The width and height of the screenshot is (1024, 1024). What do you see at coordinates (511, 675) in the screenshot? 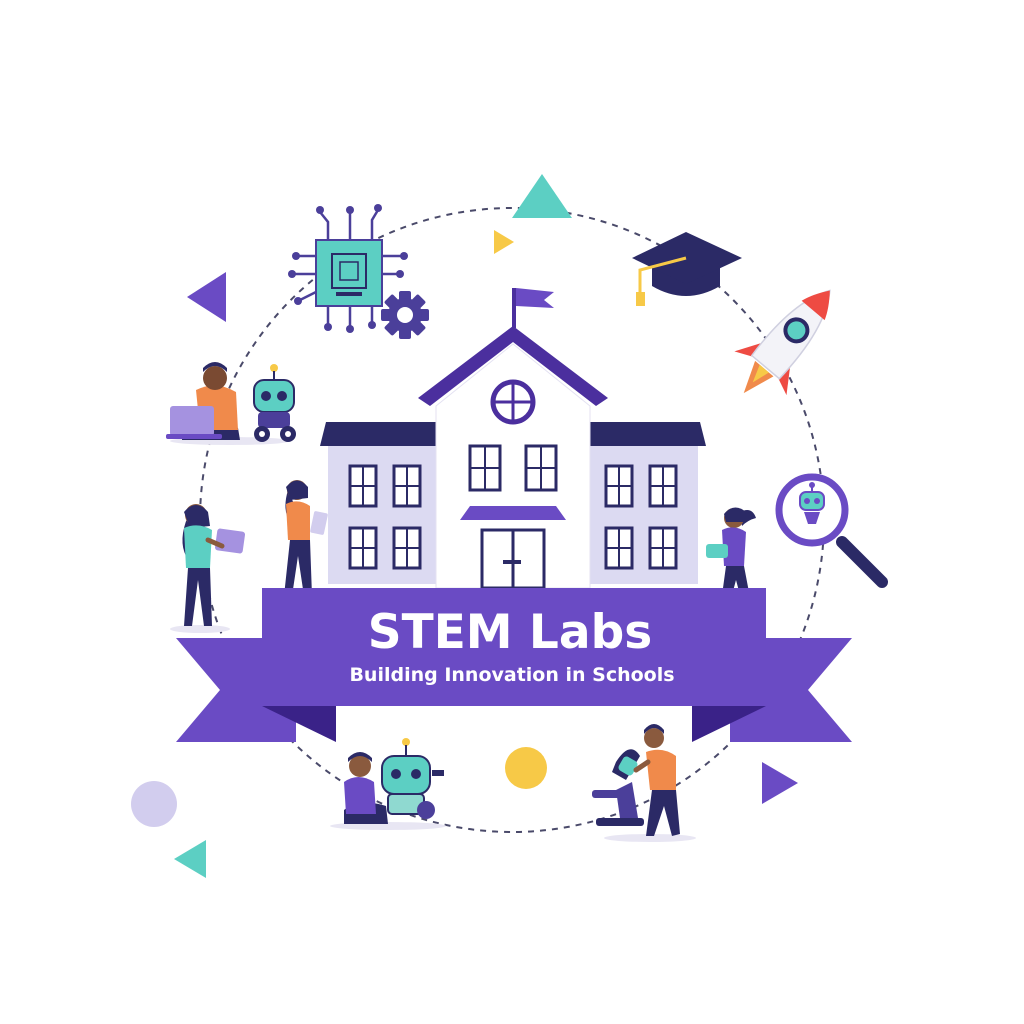
I see `banner-subtitle: Building Innovation in Schools` at bounding box center [511, 675].